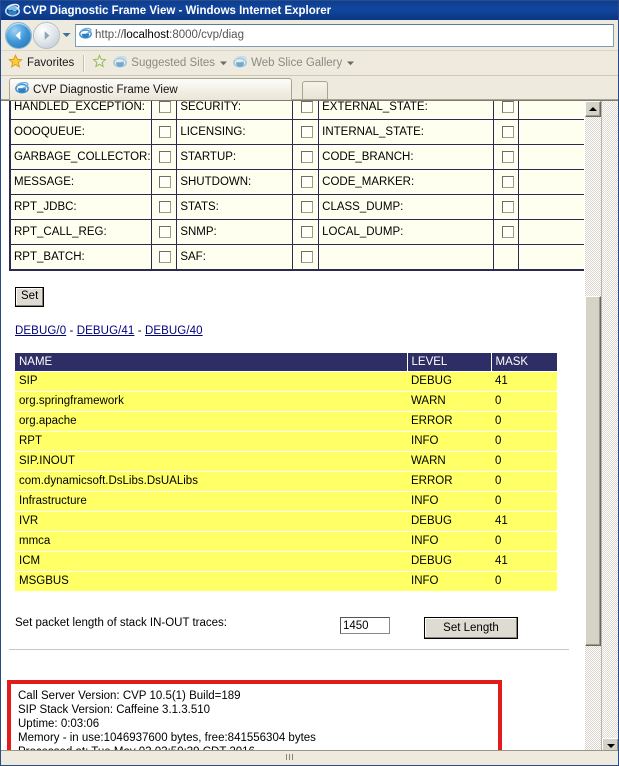 The height and width of the screenshot is (766, 619). What do you see at coordinates (211, 381) in the screenshot?
I see `logger-name: SIP` at bounding box center [211, 381].